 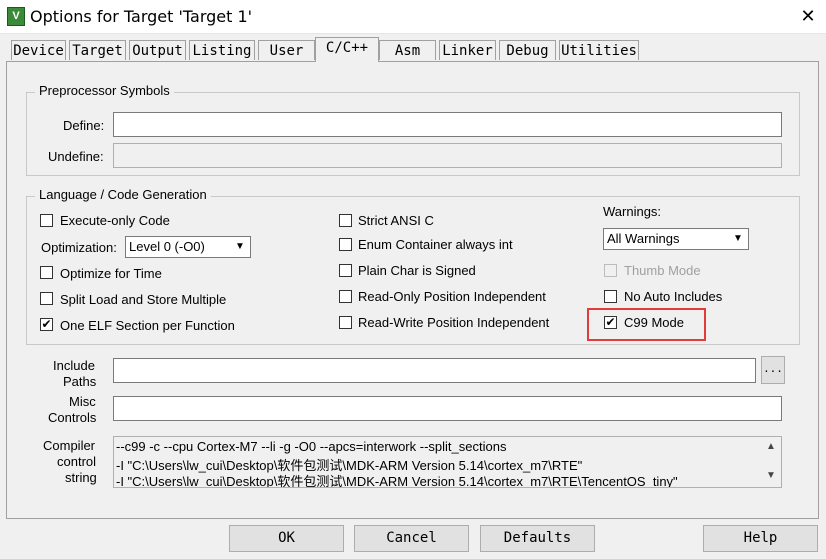 I want to click on execute-only-label: Execute-only Code, so click(x=115, y=220).